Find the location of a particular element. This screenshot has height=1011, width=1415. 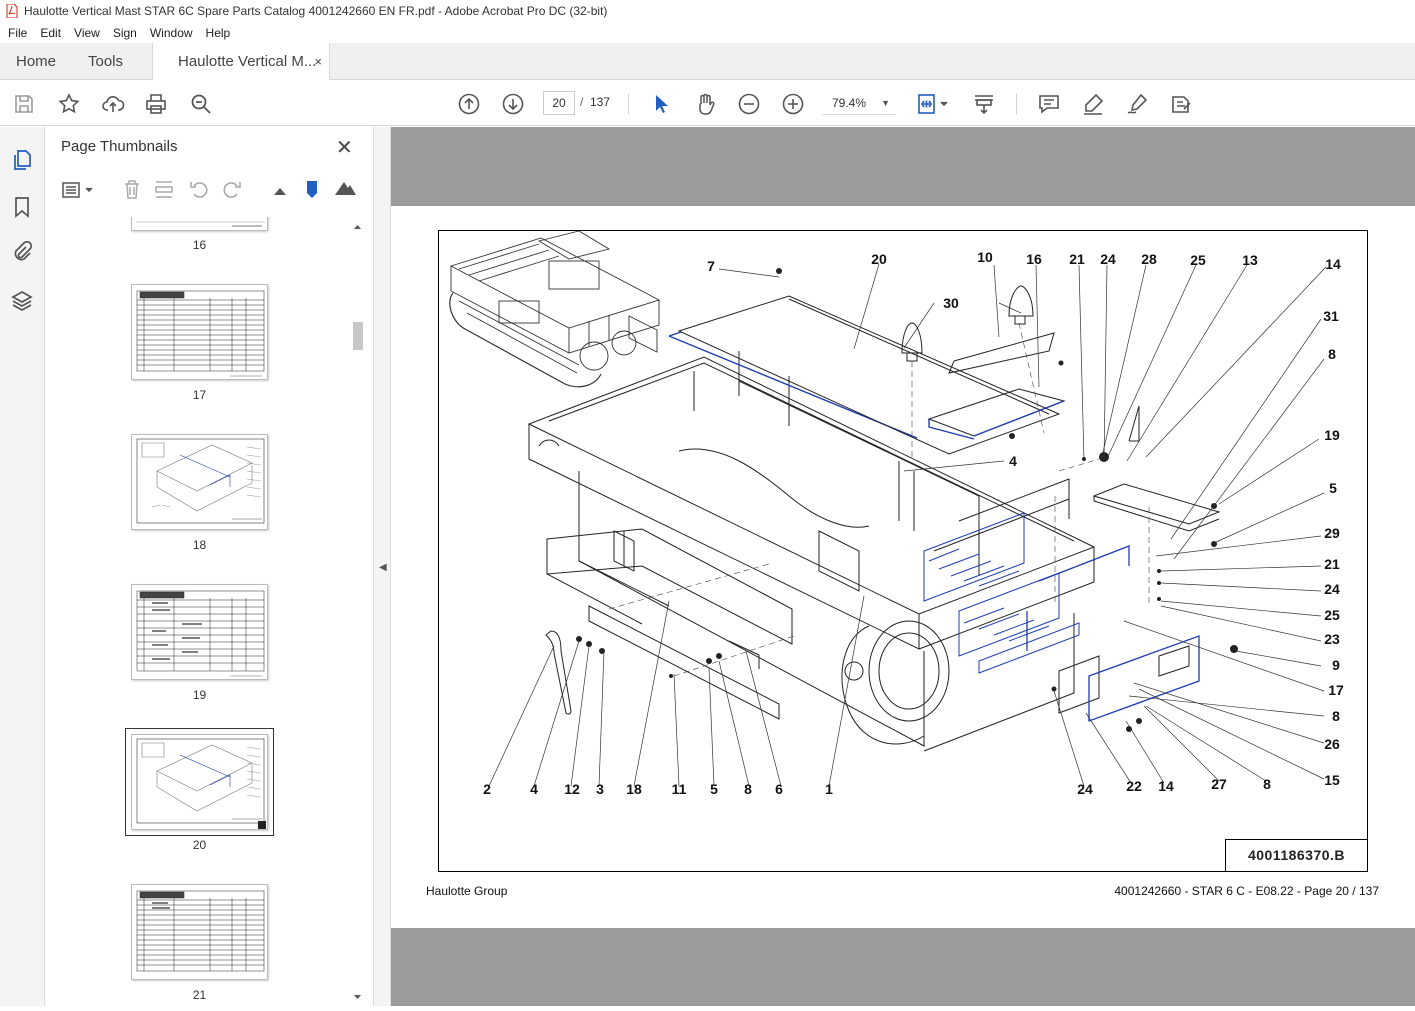

menu-sign: Sign is located at coordinates (123, 33).